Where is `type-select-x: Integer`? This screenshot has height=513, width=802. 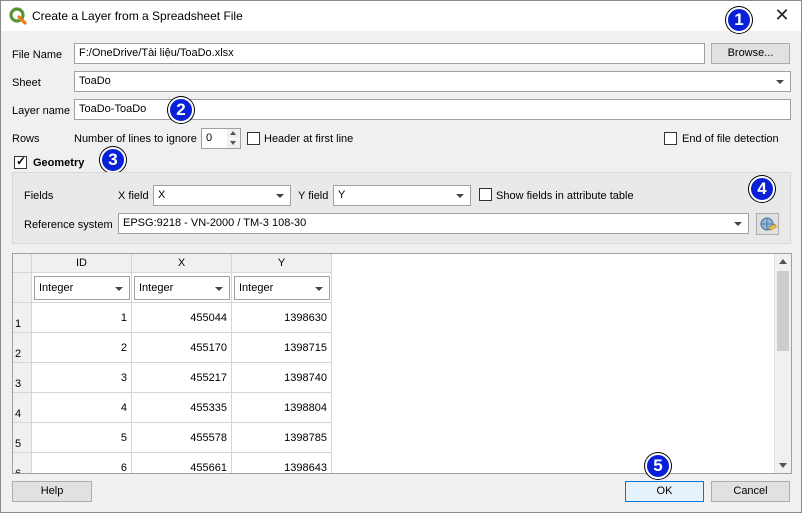
type-select-x: Integer is located at coordinates (182, 288).